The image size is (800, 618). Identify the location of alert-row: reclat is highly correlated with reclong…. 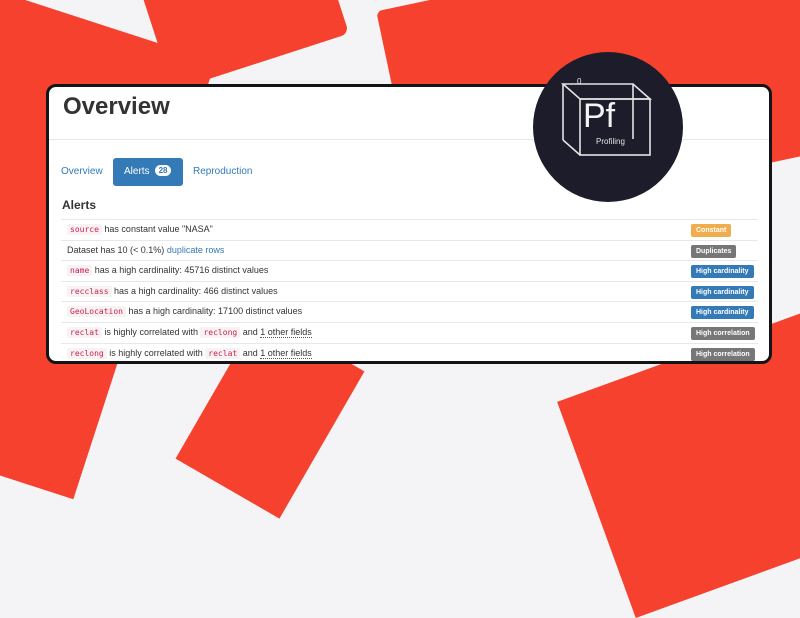
(409, 332).